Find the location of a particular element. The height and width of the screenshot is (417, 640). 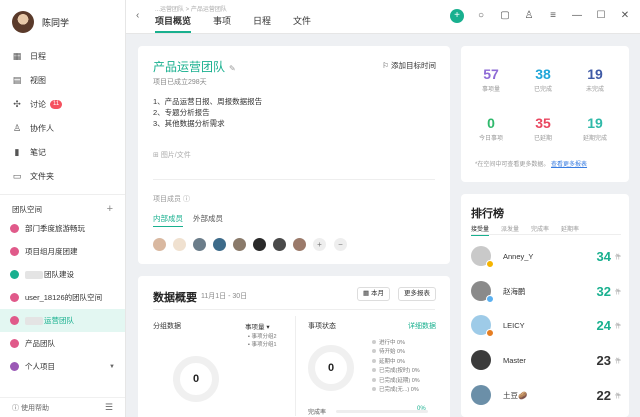

leaderboard-row: Anney_Y 34 件 is located at coordinates (546, 256).